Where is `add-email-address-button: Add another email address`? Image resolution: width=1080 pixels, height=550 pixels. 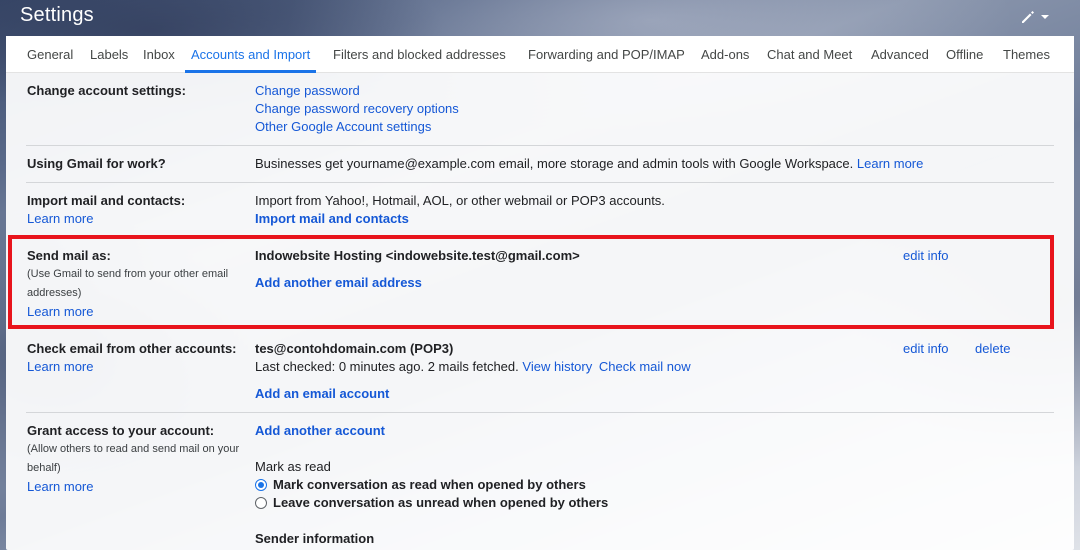 add-email-address-button: Add another email address is located at coordinates (338, 282).